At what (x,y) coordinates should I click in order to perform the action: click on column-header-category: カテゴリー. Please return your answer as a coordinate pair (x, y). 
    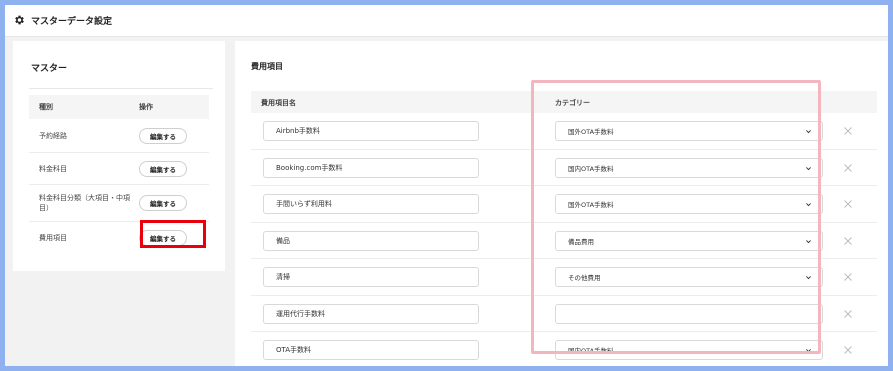
    Looking at the image, I should click on (572, 103).